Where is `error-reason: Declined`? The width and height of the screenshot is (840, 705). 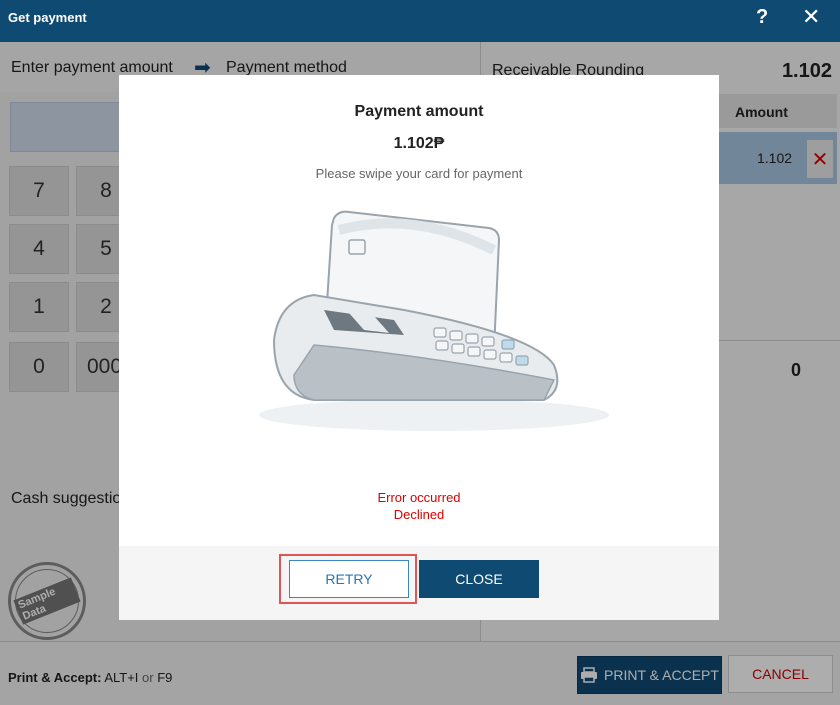
error-reason: Declined is located at coordinates (419, 514).